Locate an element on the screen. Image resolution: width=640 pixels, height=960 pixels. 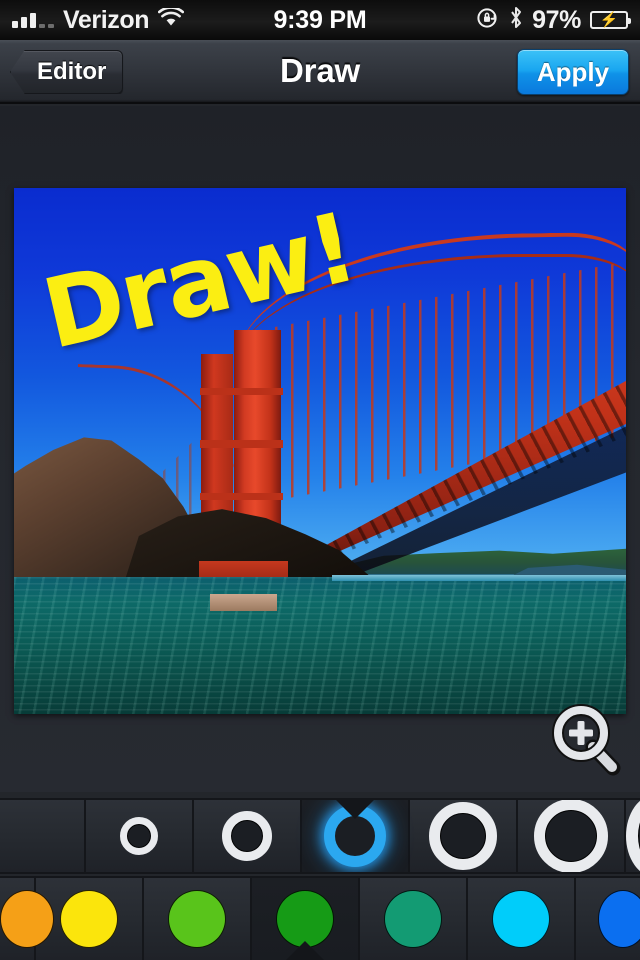
color-selected-indicator is located at coordinates (305, 950).